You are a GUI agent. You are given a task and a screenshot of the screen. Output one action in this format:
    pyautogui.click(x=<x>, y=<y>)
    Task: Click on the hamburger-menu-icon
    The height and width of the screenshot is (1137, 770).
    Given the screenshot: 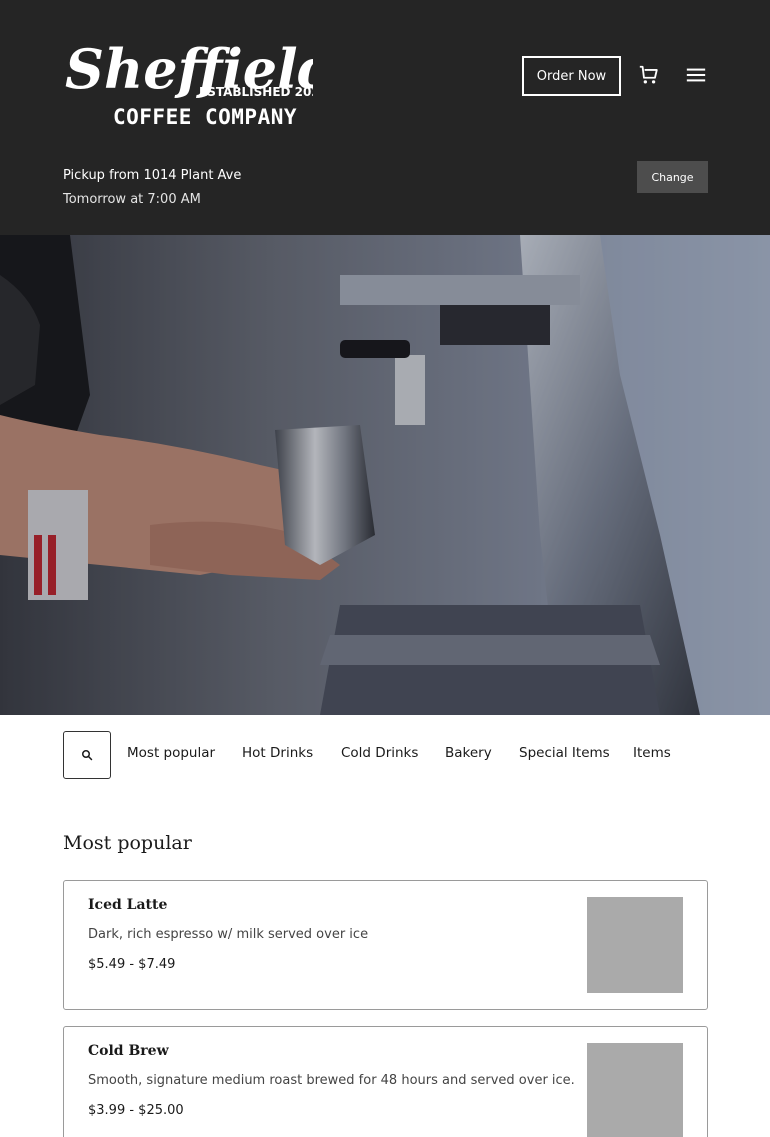 What is the action you would take?
    pyautogui.click(x=696, y=75)
    